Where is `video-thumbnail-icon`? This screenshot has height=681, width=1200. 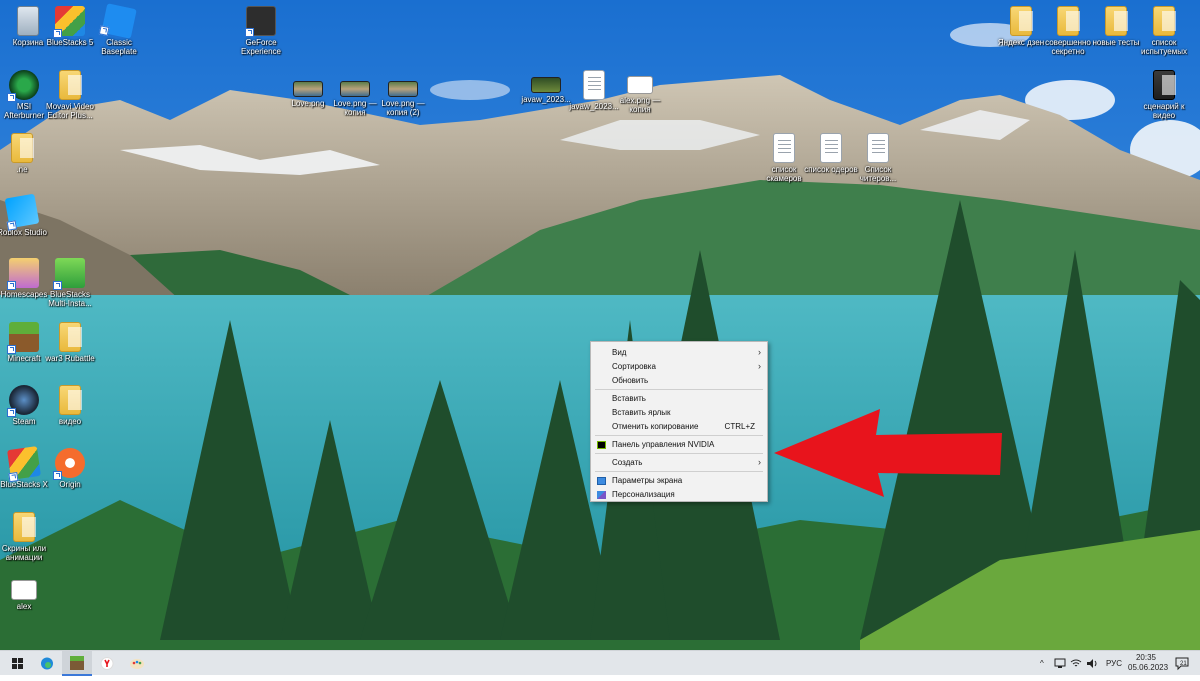
video-thumbnail-icon is located at coordinates (546, 85).